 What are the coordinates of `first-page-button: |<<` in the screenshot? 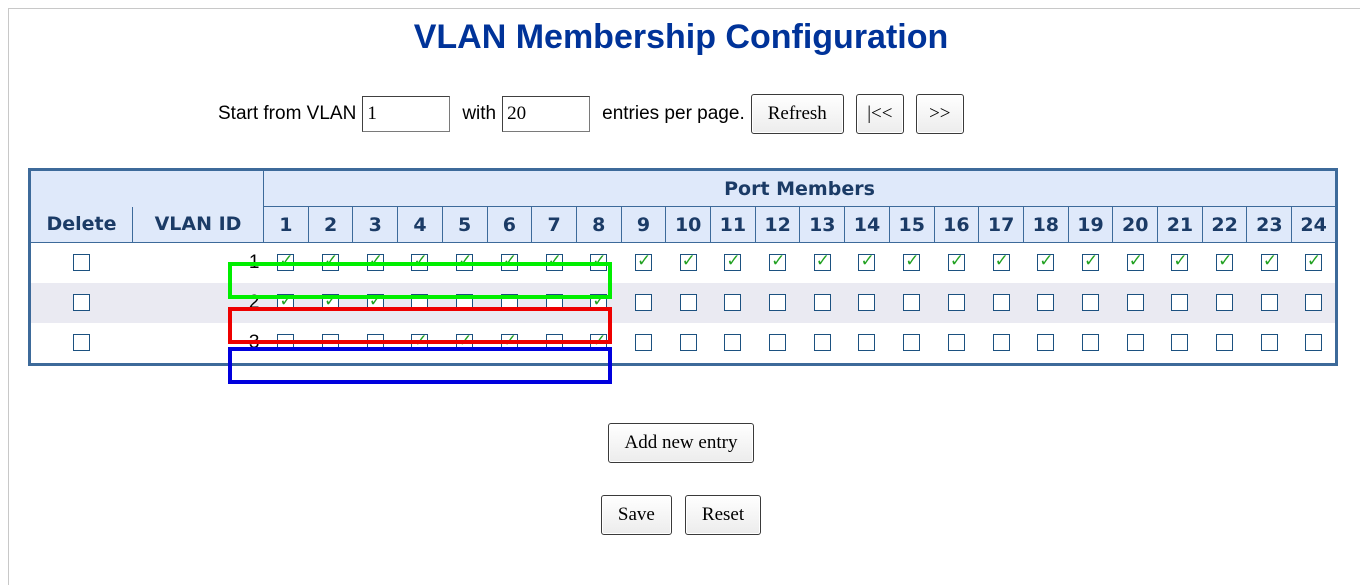 It's located at (879, 114).